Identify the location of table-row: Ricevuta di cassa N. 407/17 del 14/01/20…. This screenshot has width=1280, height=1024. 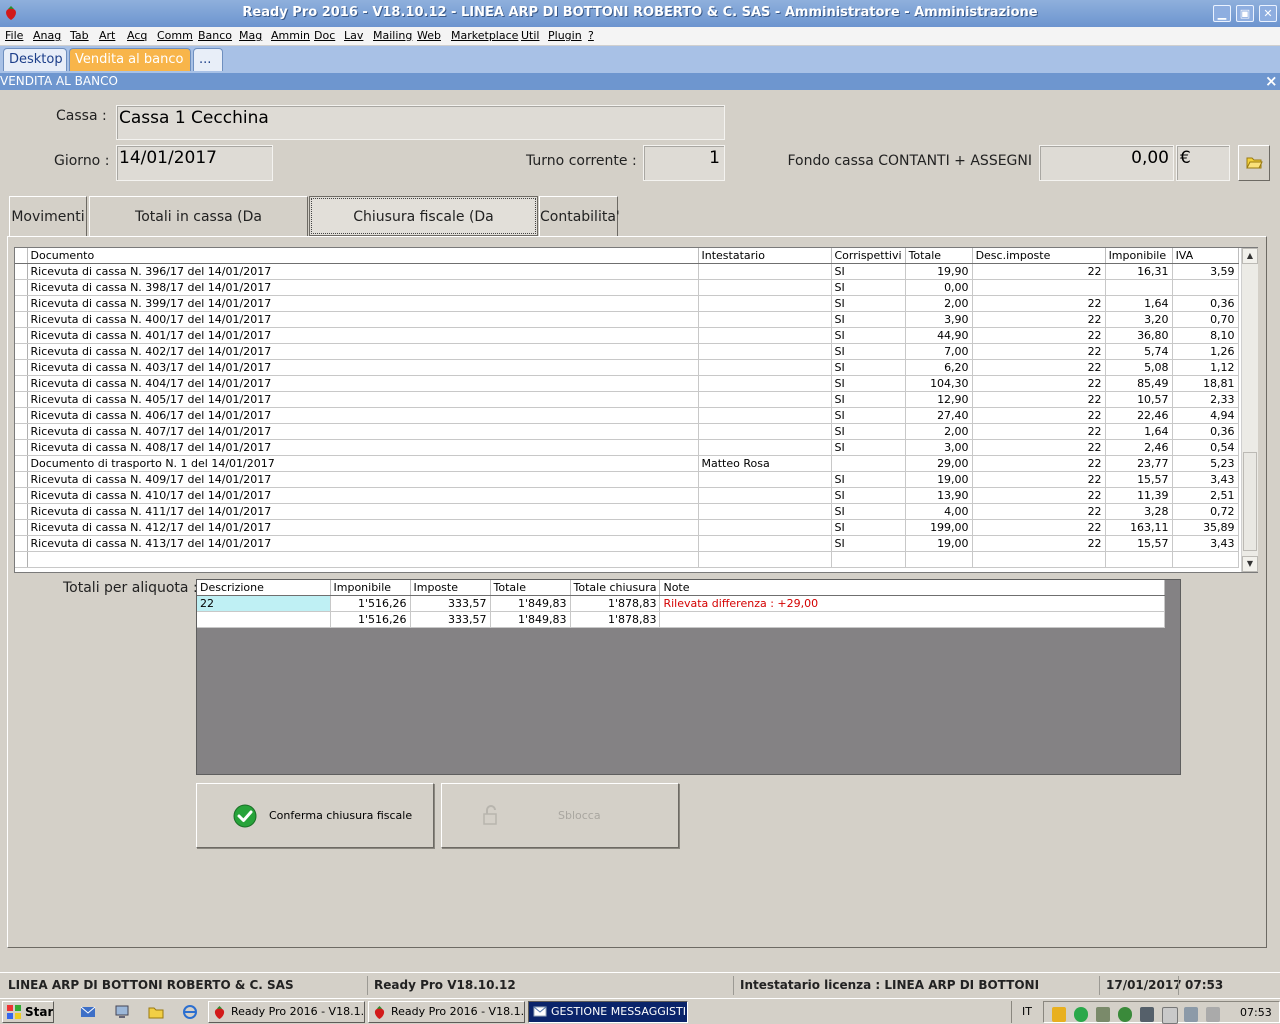
(627, 431).